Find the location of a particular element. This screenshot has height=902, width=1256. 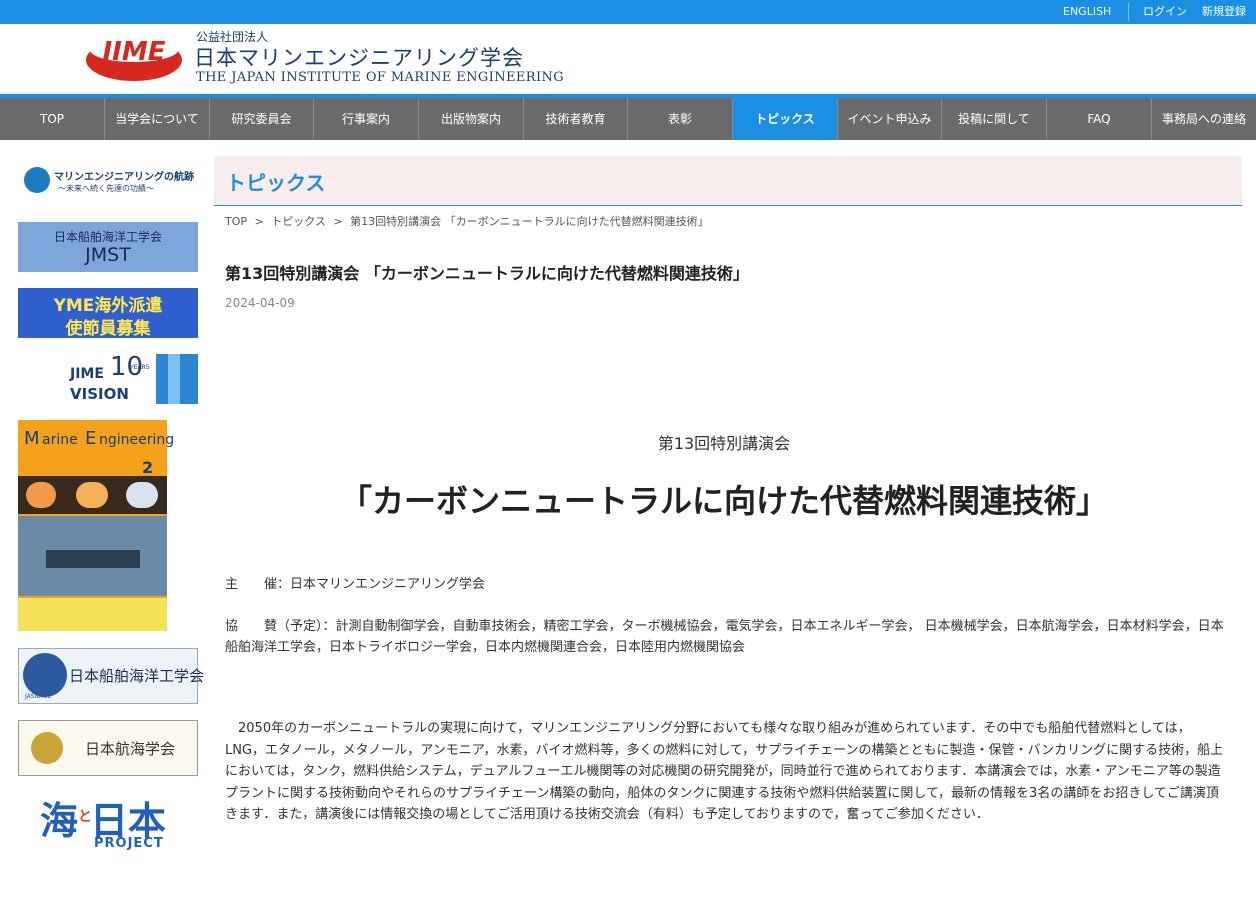

jime-vision-banner: JIME 10 YEARS VISION is located at coordinates (108, 378).